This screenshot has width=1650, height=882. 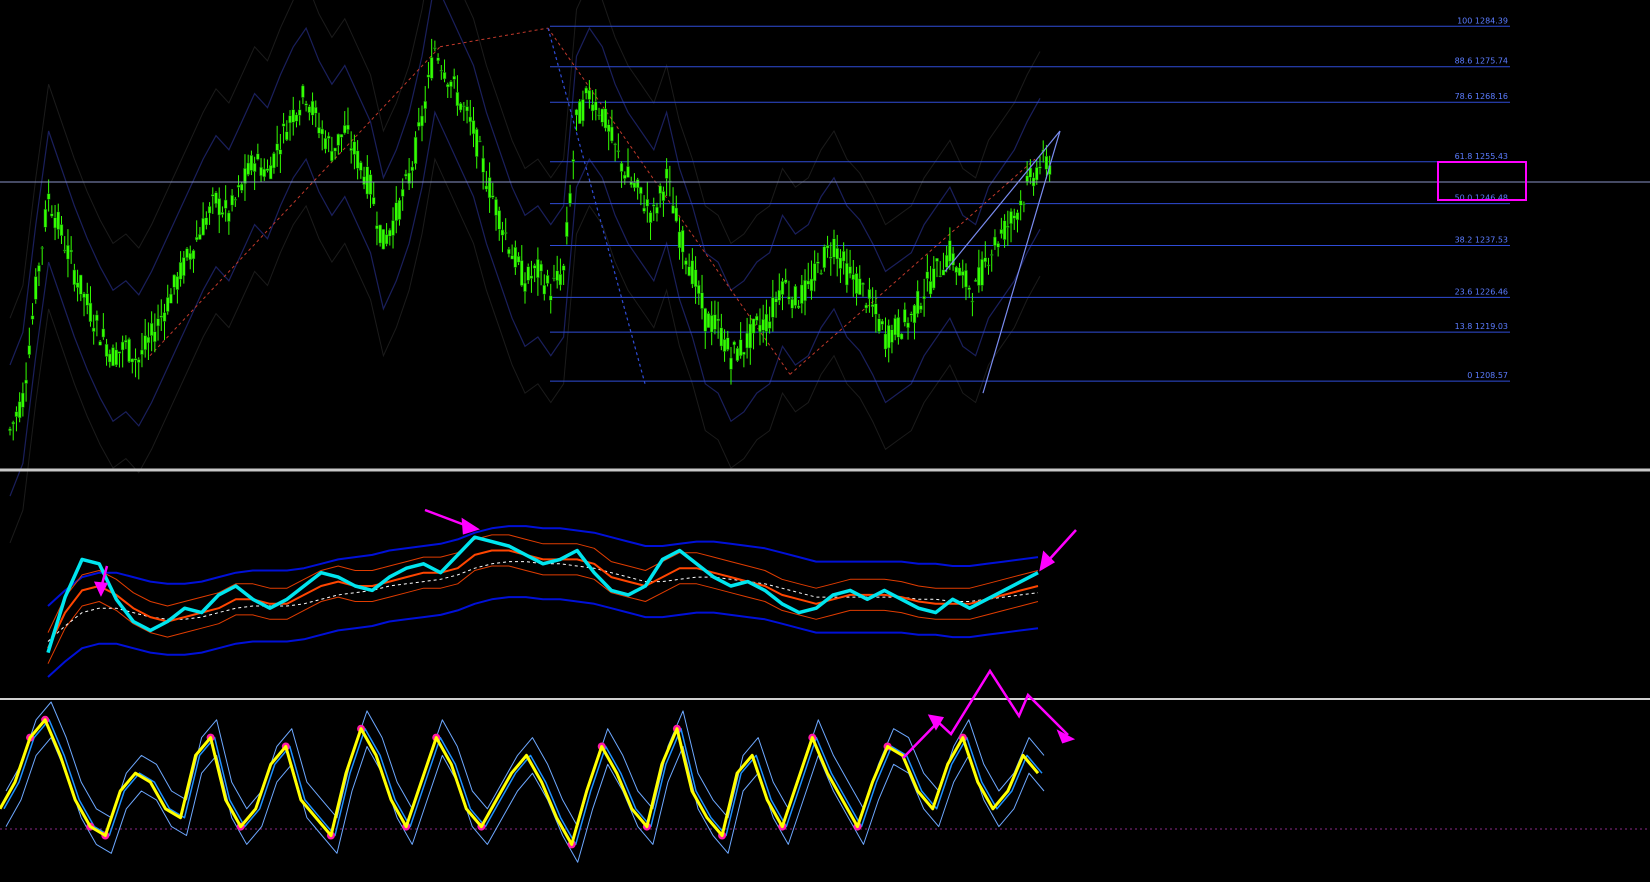 I want to click on fib-level-label: 23.6 1226.46, so click(x=1481, y=291).